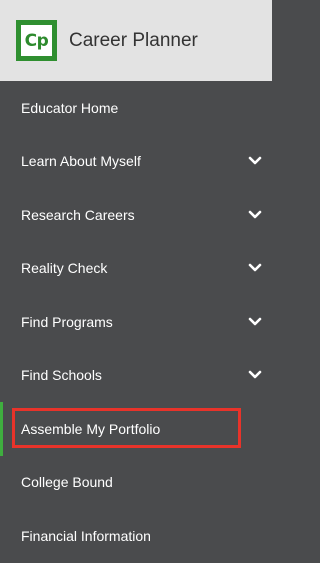 Image resolution: width=320 pixels, height=563 pixels. What do you see at coordinates (136, 269) in the screenshot?
I see `sidebar-item-reality-check: Reality Check` at bounding box center [136, 269].